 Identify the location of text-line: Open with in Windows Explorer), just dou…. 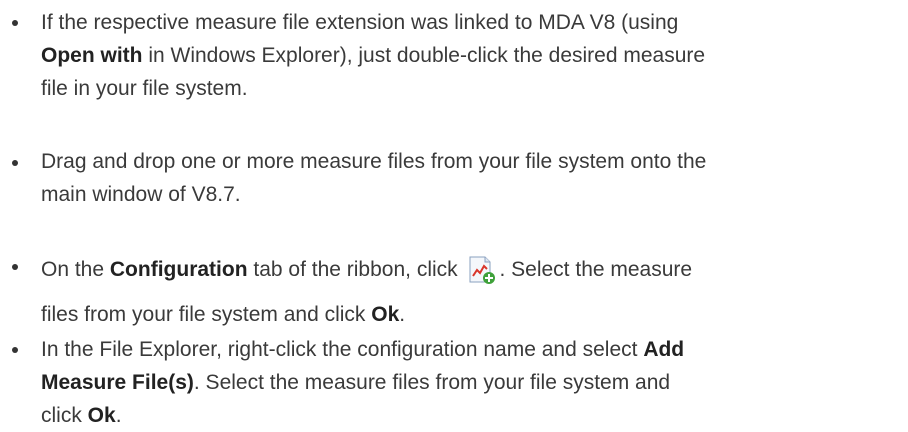
(471, 55).